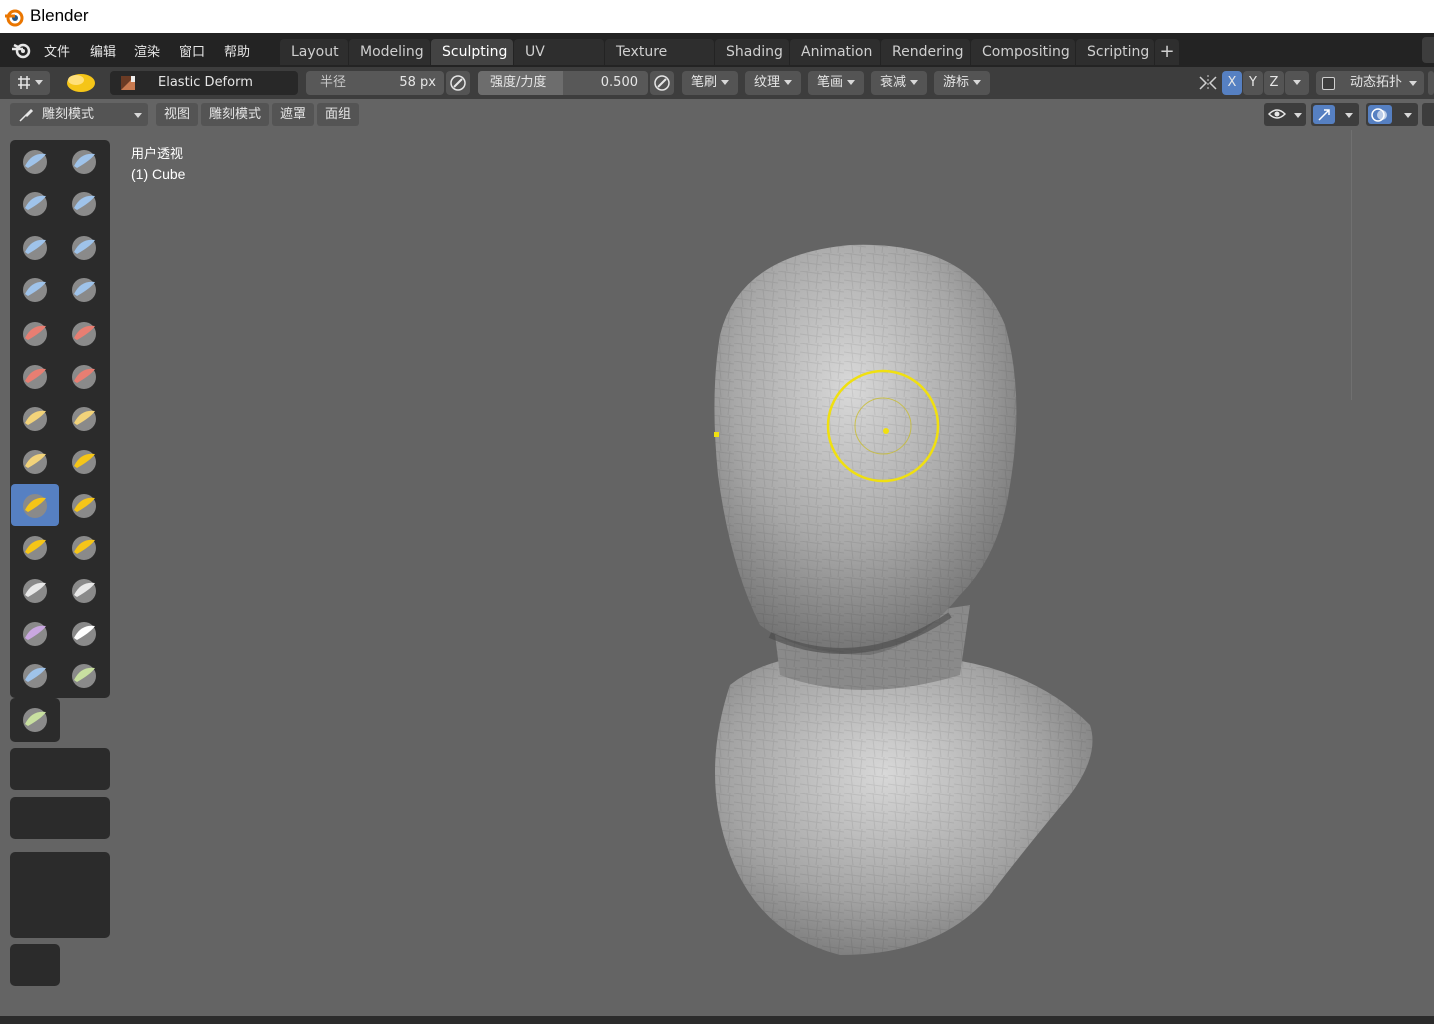 This screenshot has width=1434, height=1024. What do you see at coordinates (84, 675) in the screenshot?
I see `tool-simplify` at bounding box center [84, 675].